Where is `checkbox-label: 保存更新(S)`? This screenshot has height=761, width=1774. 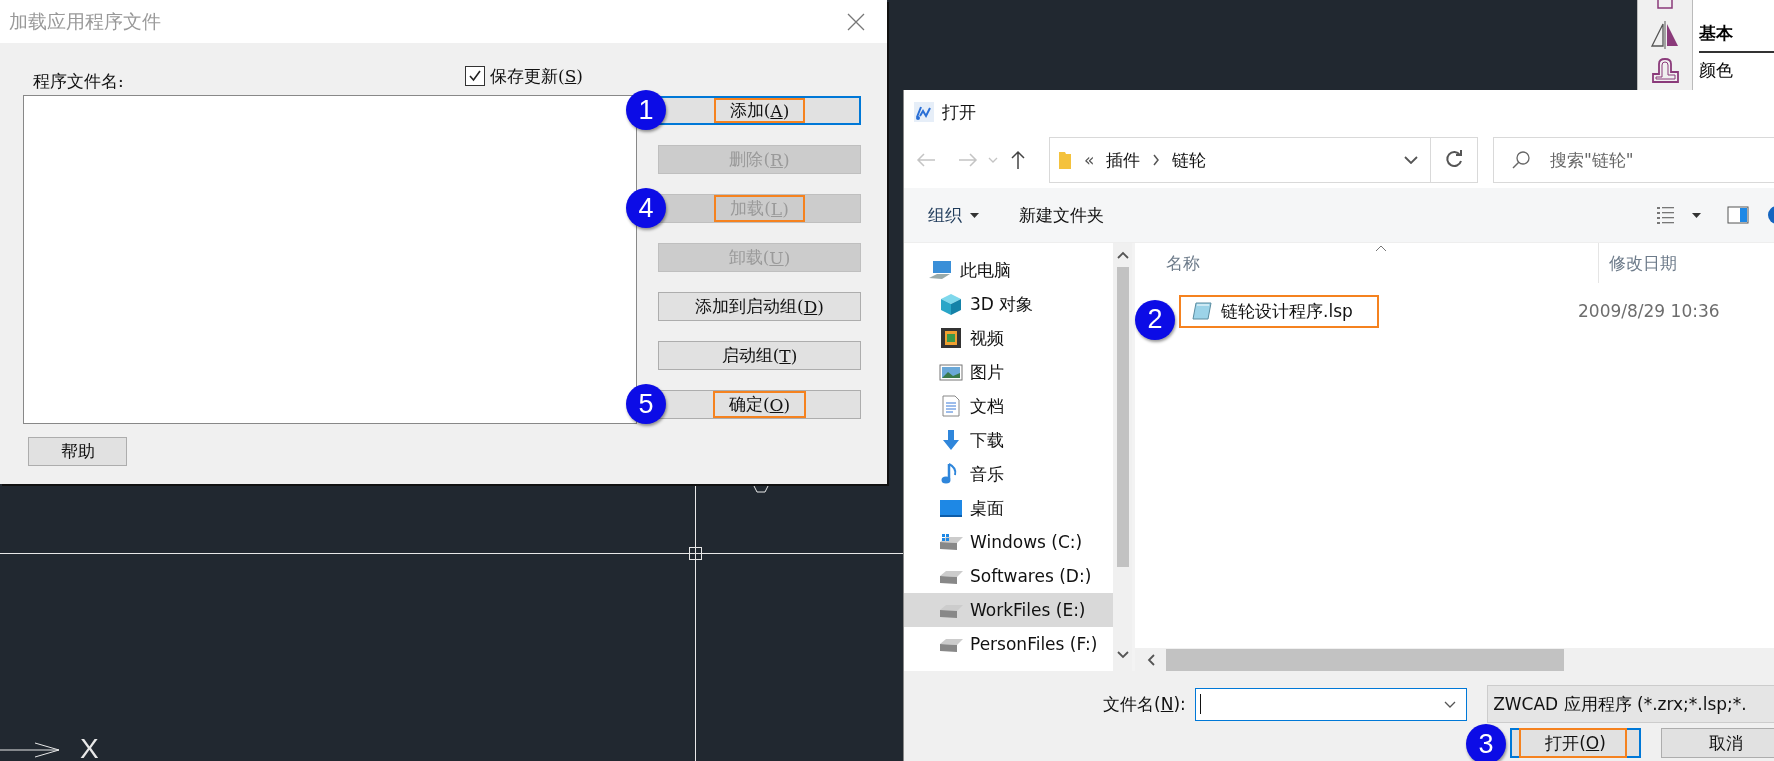
checkbox-label: 保存更新(S) is located at coordinates (536, 76).